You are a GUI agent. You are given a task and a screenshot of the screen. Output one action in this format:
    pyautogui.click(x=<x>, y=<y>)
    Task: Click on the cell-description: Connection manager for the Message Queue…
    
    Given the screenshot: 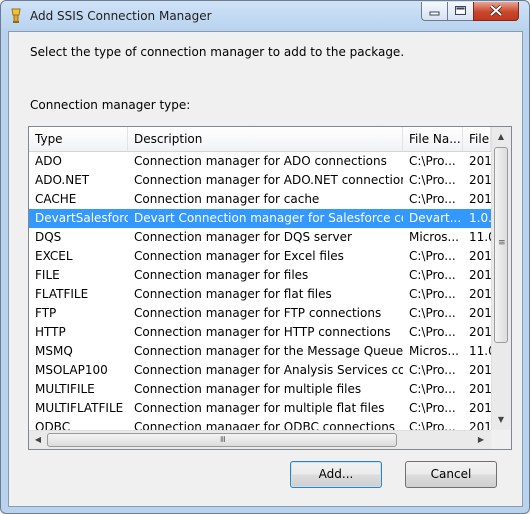 What is the action you would take?
    pyautogui.click(x=268, y=351)
    